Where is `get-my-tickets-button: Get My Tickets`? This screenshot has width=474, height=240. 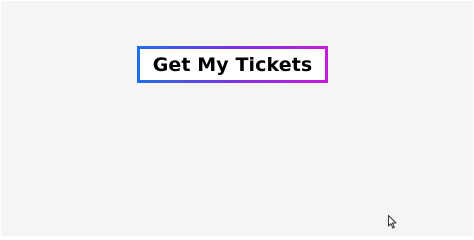 get-my-tickets-button: Get My Tickets is located at coordinates (232, 64).